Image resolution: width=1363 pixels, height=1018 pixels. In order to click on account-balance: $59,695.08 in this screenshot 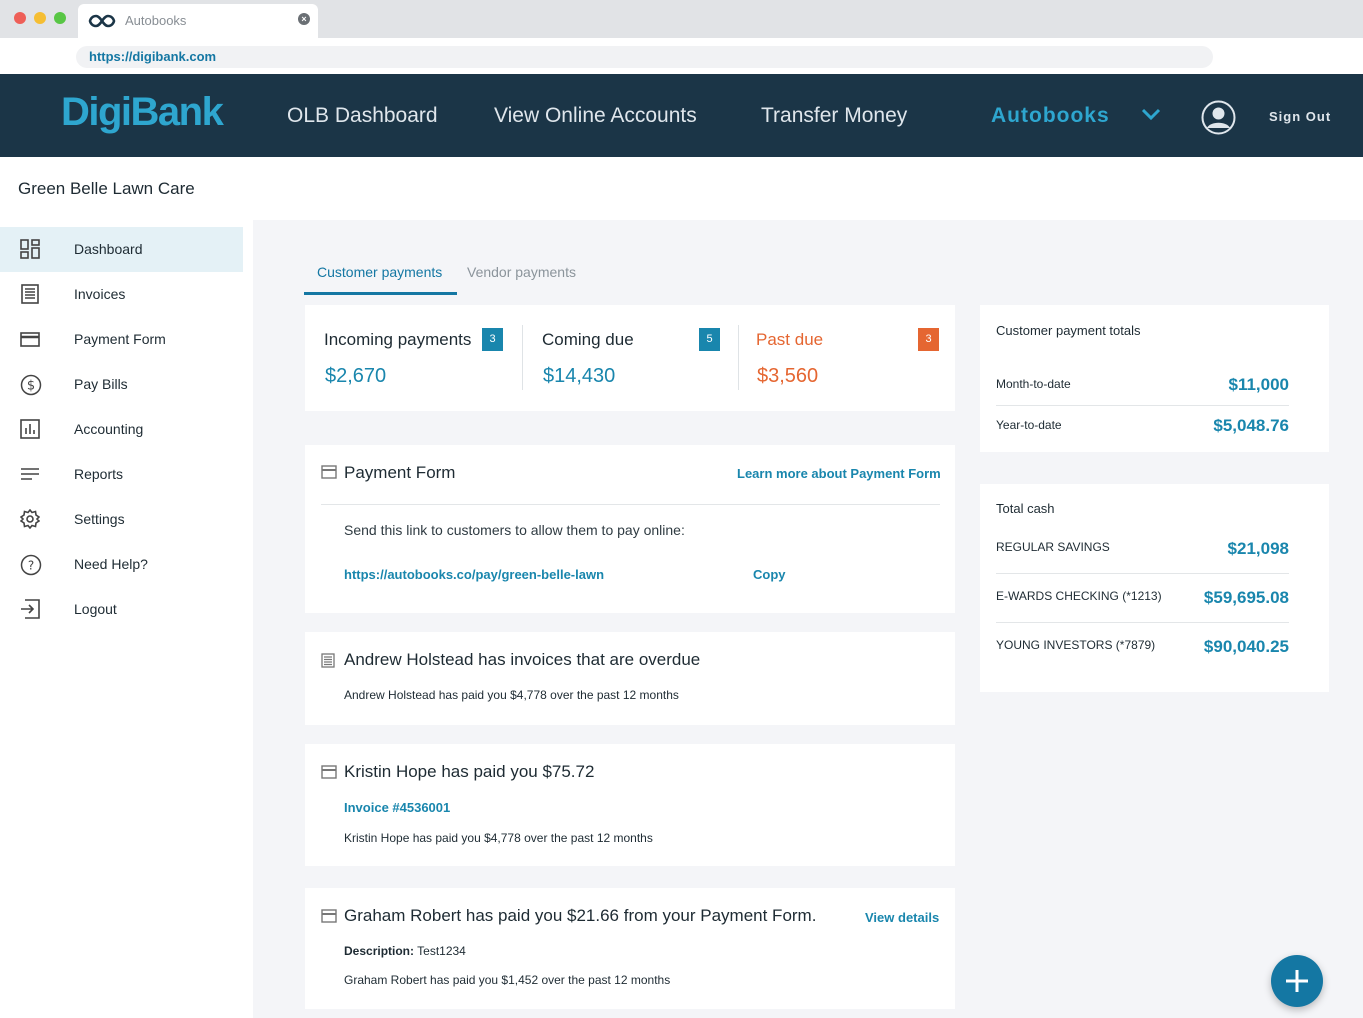, I will do `click(1246, 597)`.